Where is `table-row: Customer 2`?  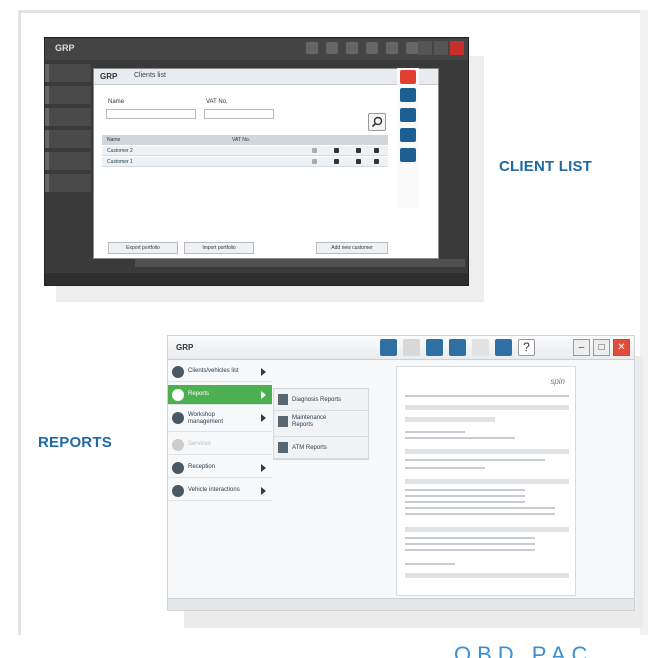 table-row: Customer 2 is located at coordinates (245, 151).